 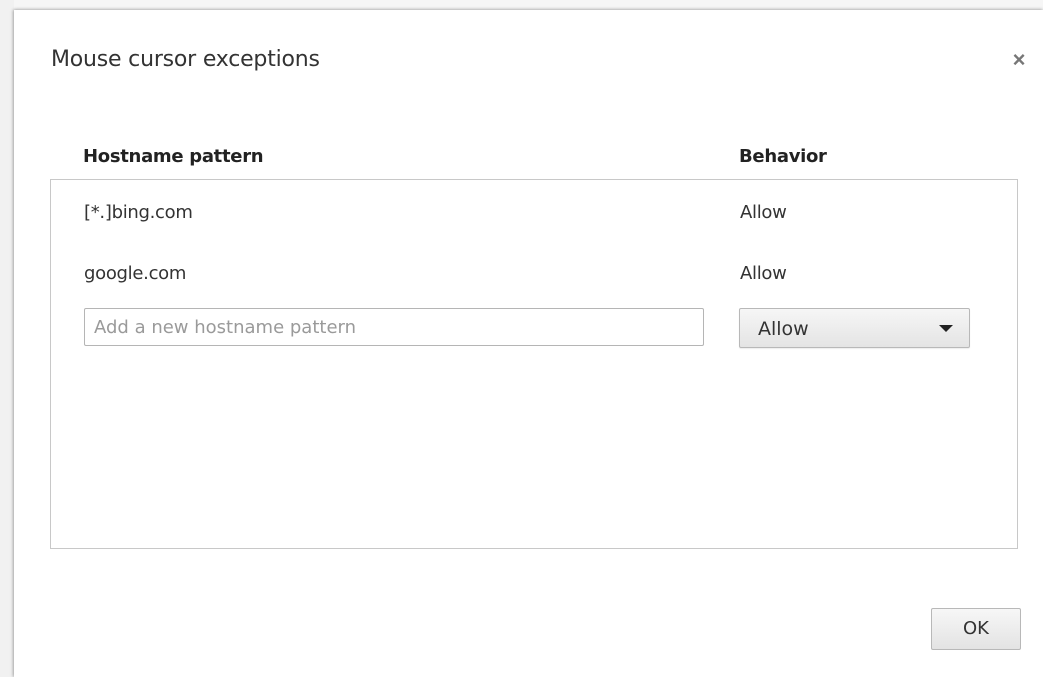 I want to click on chevron-down-icon, so click(x=946, y=328).